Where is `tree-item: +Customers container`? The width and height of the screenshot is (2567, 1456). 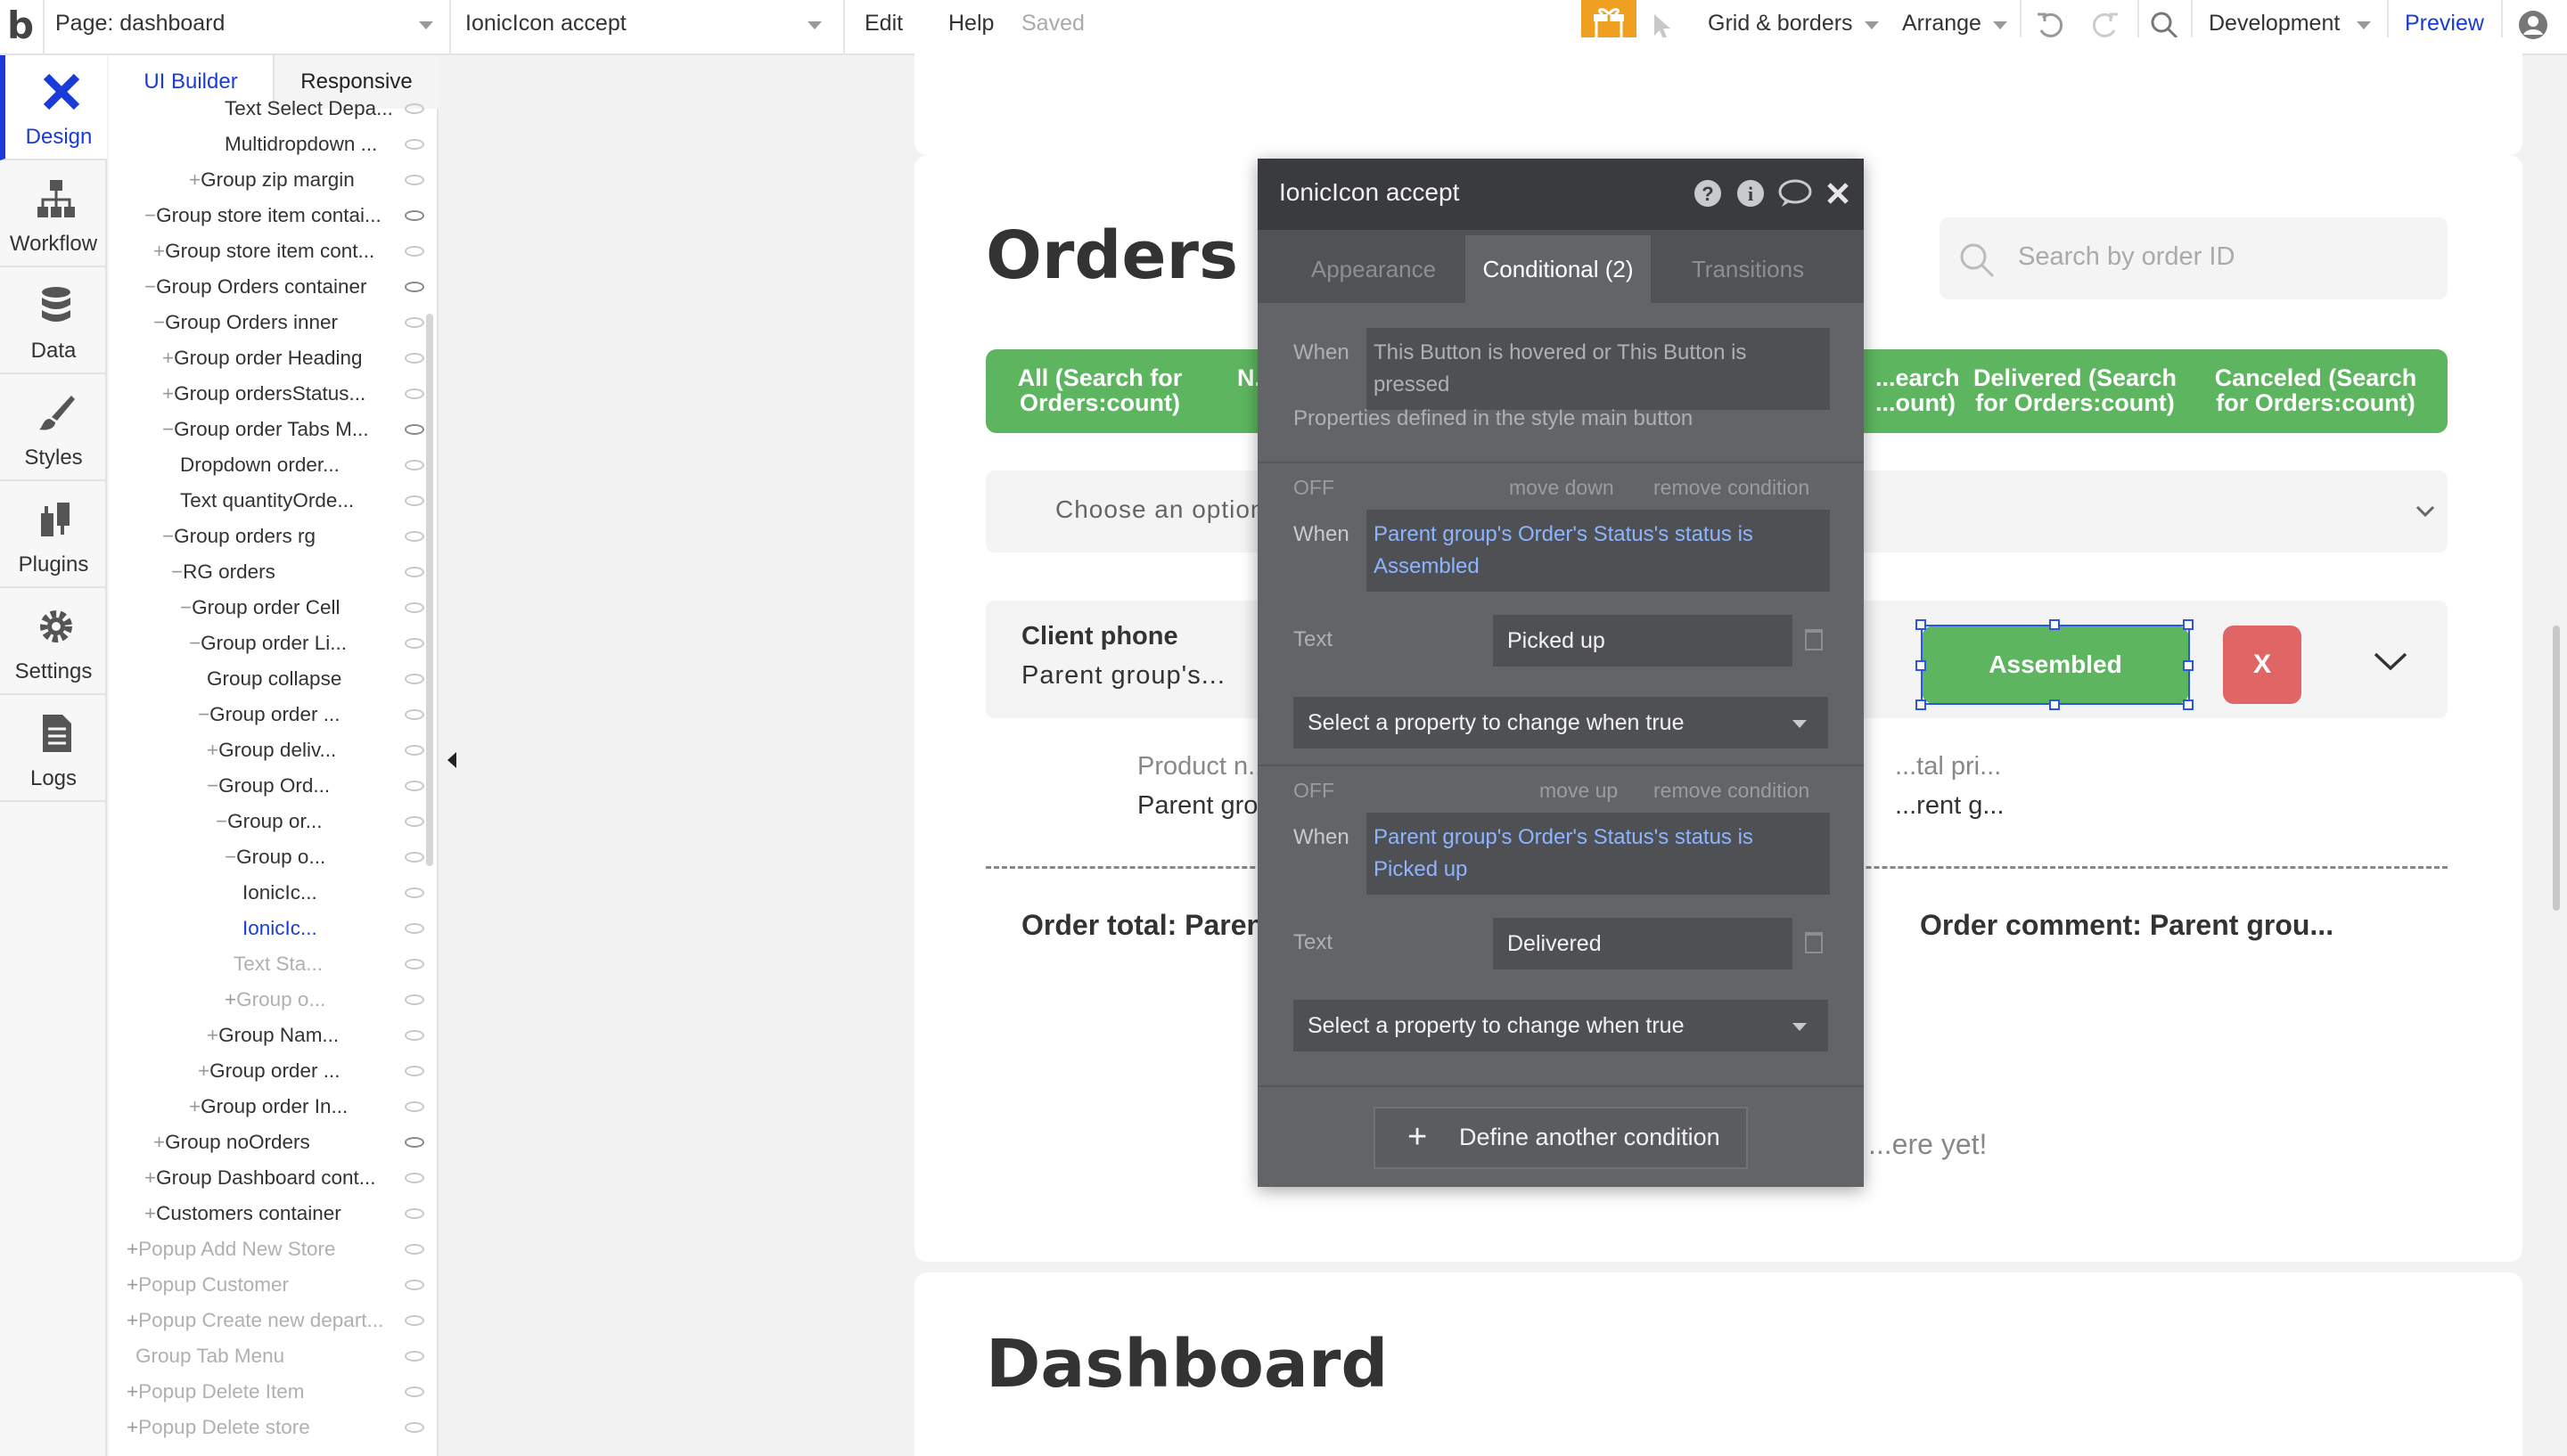 tree-item: +Customers container is located at coordinates (242, 1214).